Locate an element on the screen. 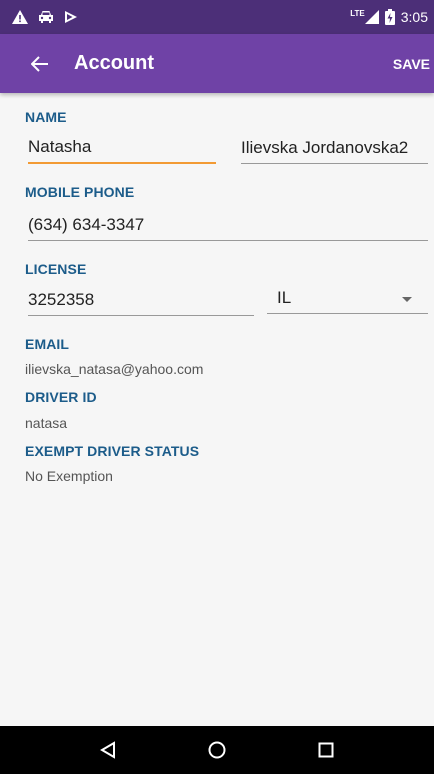  driver-id-value: natasa is located at coordinates (46, 423).